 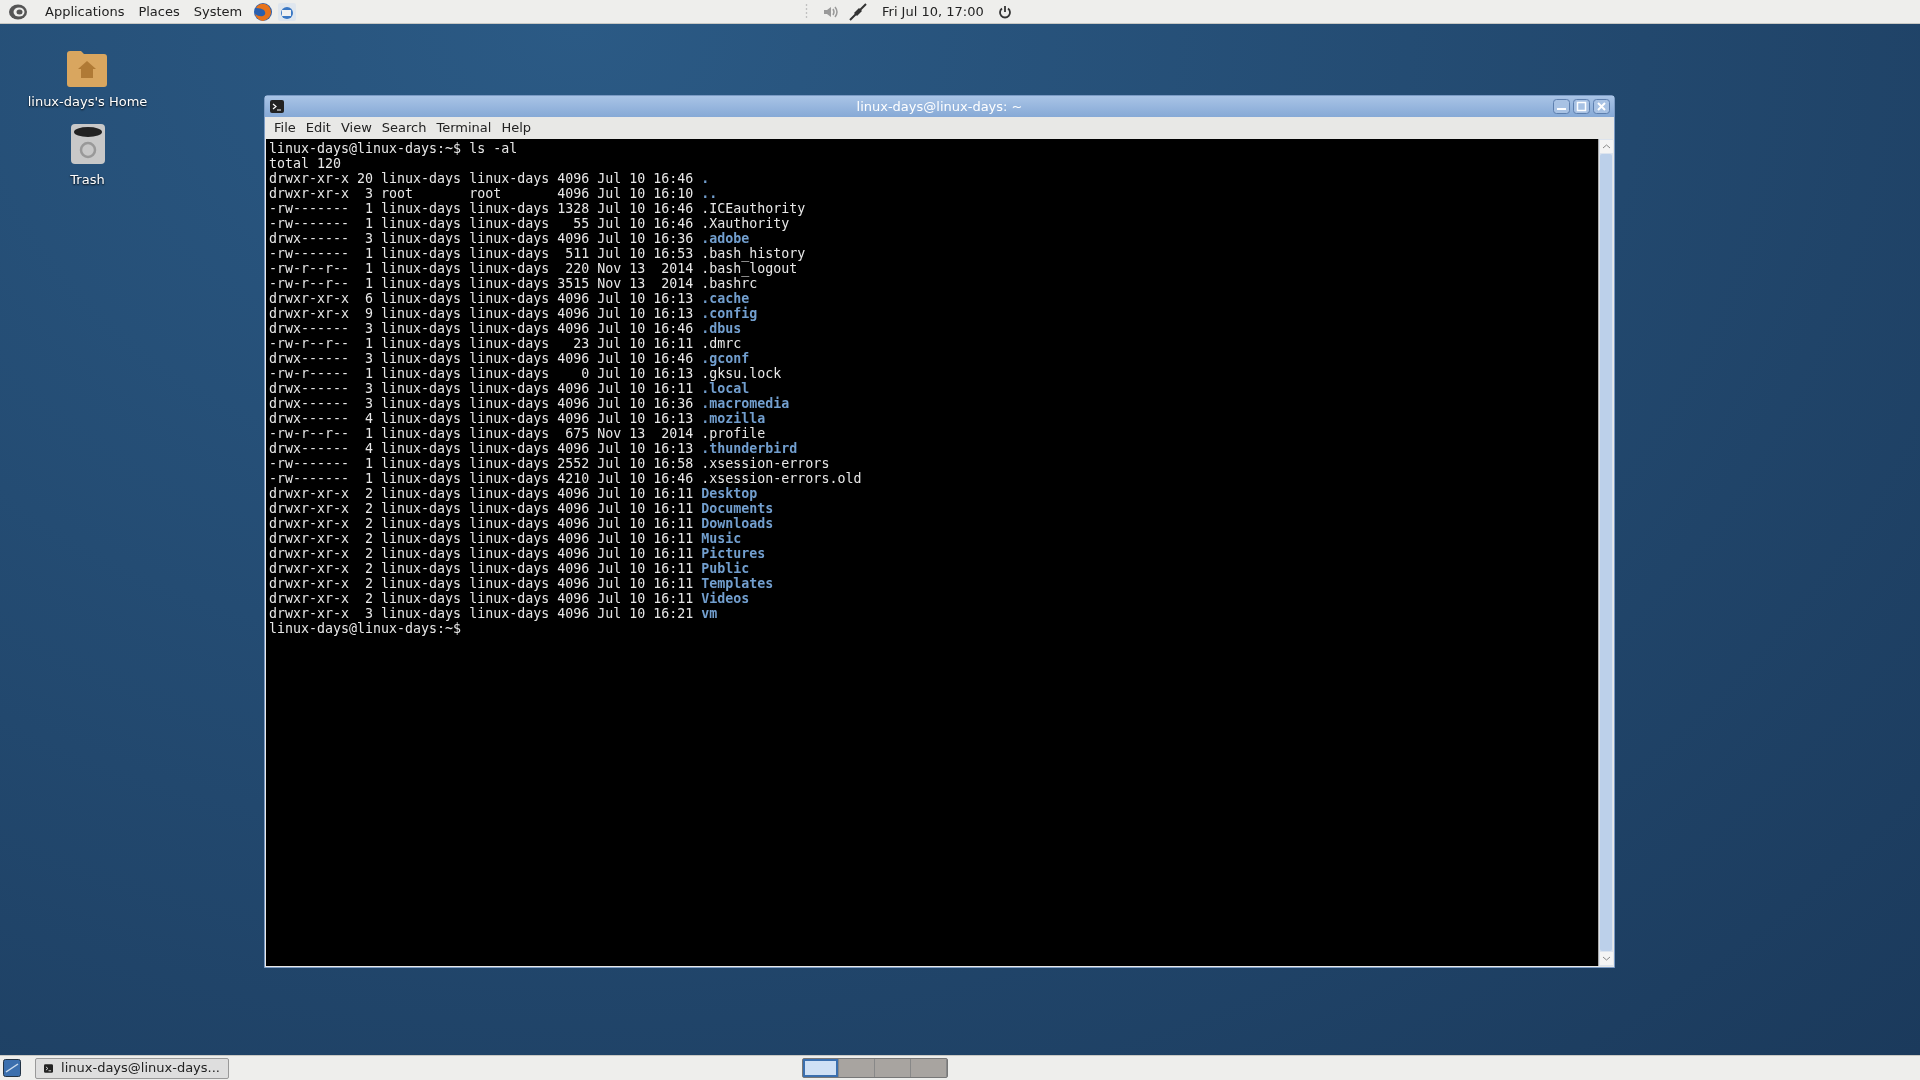 What do you see at coordinates (1601, 106) in the screenshot?
I see `close-button` at bounding box center [1601, 106].